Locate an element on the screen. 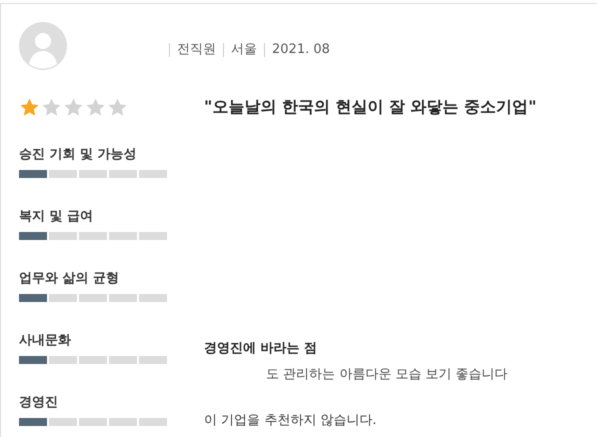 The height and width of the screenshot is (437, 597). meta-text: 2021. 08 is located at coordinates (300, 50).